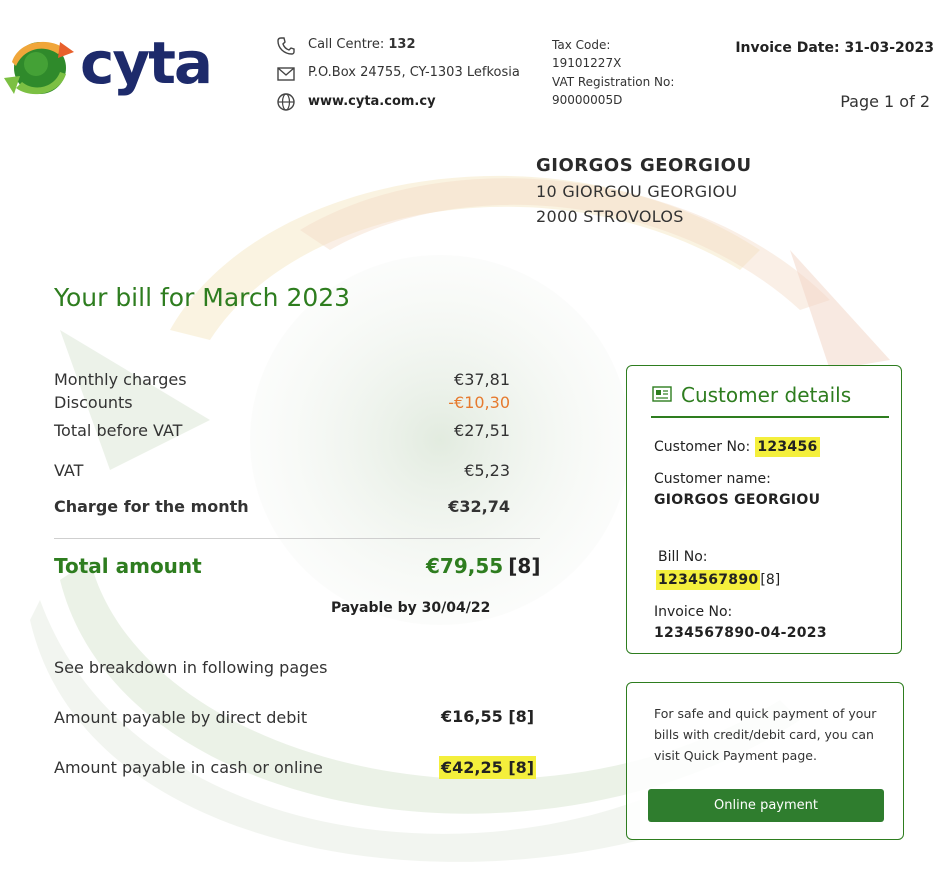  I want to click on cyta-globe-icon, so click(39, 68).